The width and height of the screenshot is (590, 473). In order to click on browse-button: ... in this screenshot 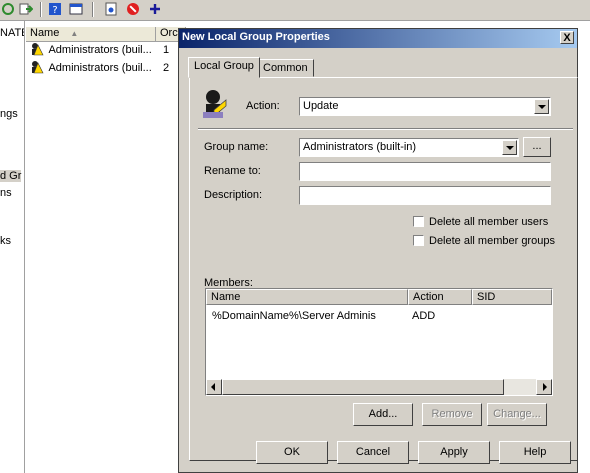, I will do `click(537, 147)`.